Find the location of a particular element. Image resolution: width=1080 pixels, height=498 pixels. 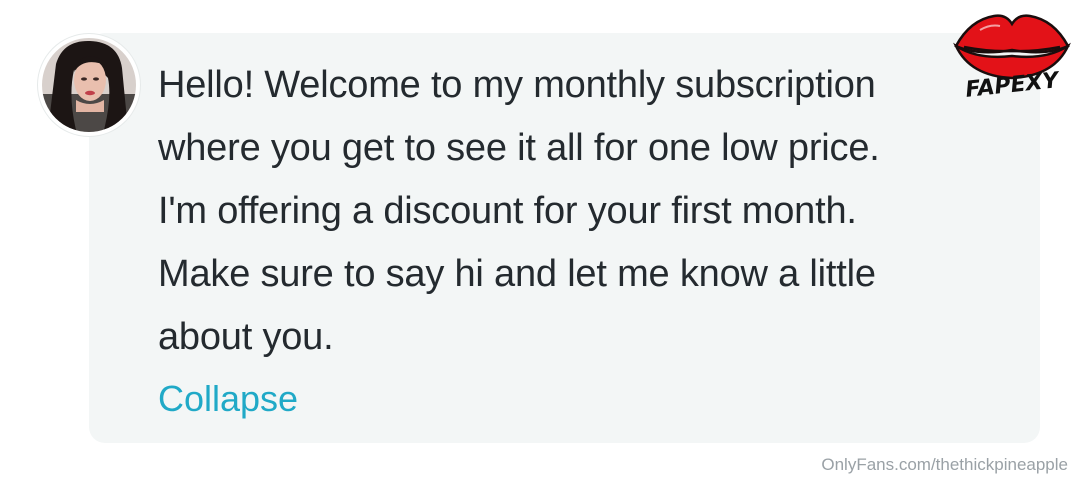

collapse-button: Collapse is located at coordinates (228, 399).